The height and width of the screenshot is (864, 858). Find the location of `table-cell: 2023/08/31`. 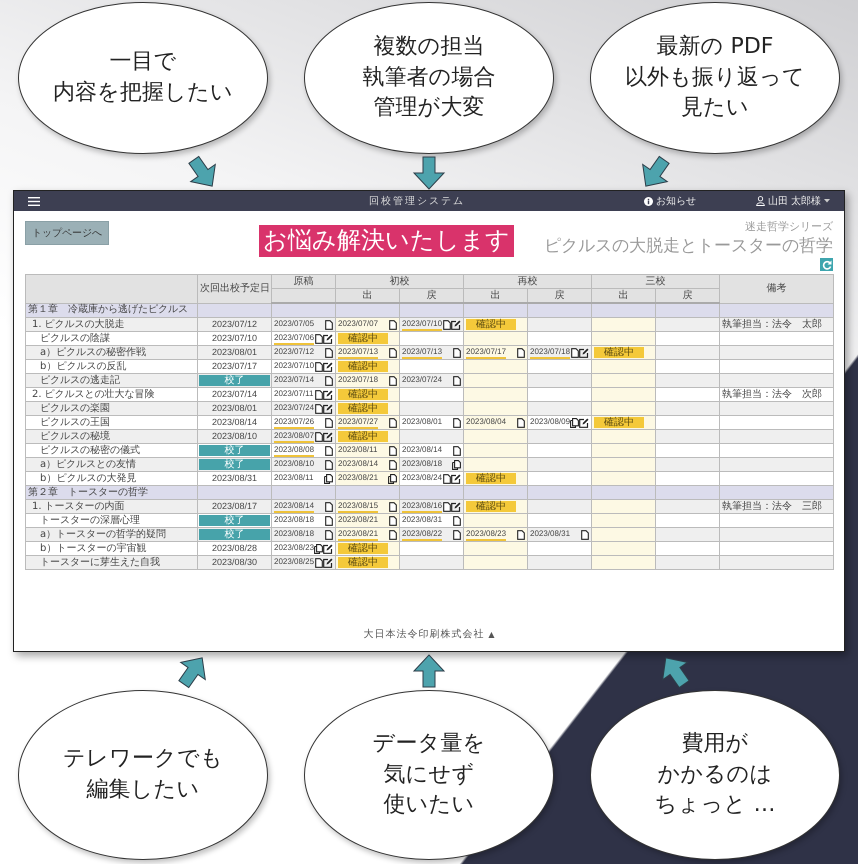

table-cell: 2023/08/31 is located at coordinates (235, 478).